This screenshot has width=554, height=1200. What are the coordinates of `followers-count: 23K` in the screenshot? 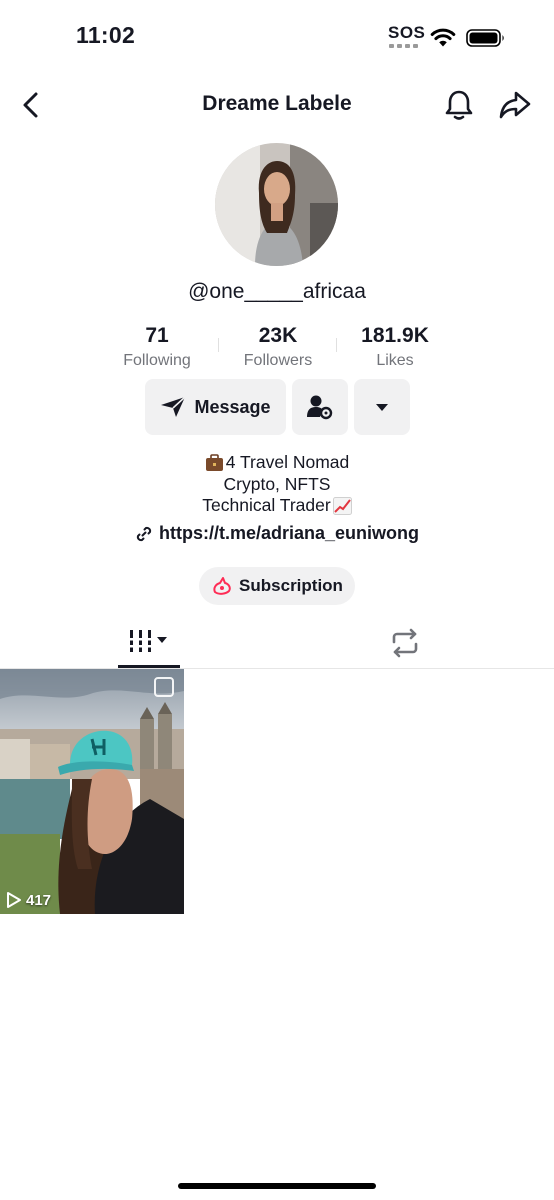 It's located at (278, 335).